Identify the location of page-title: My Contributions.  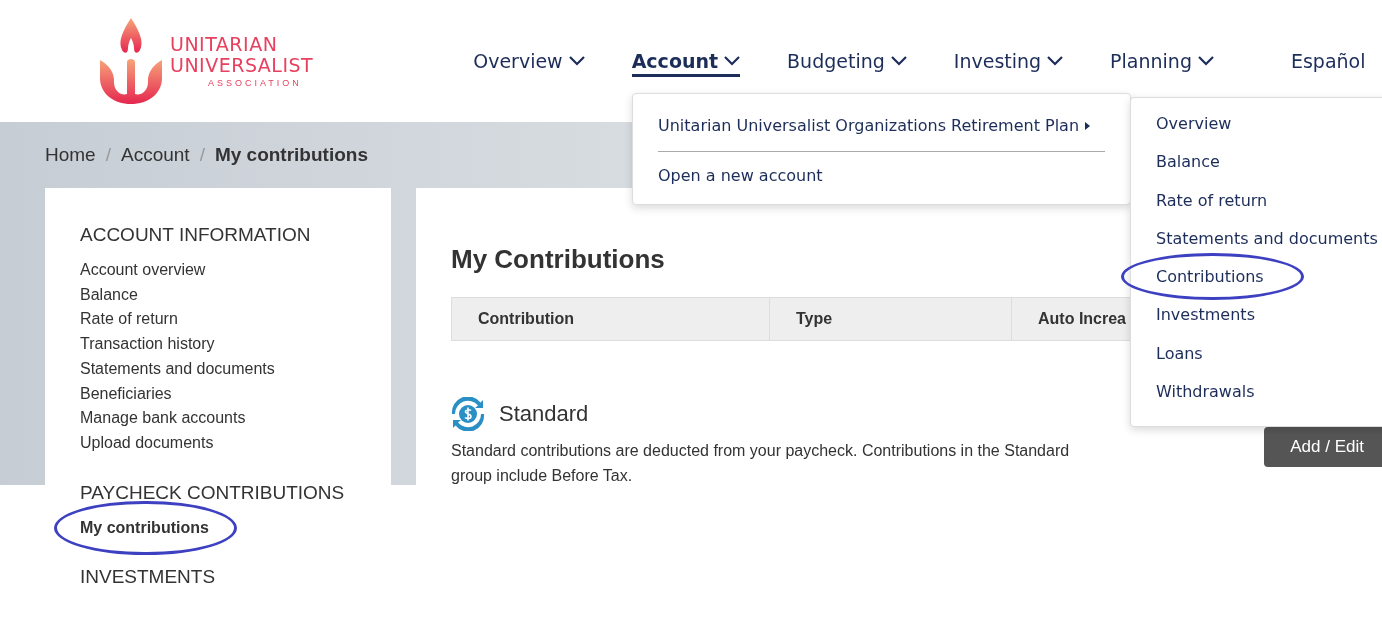
(558, 259).